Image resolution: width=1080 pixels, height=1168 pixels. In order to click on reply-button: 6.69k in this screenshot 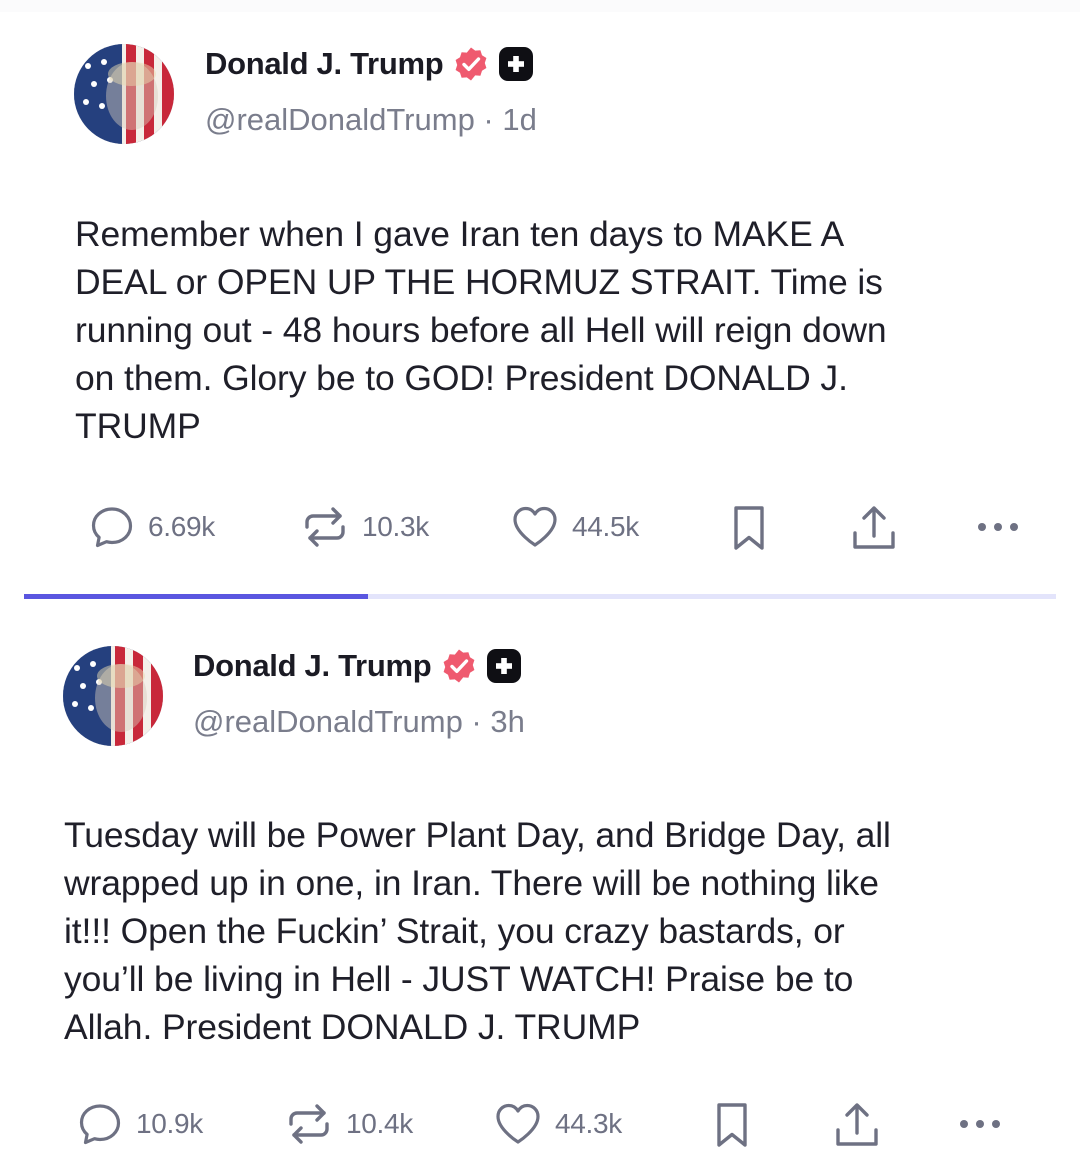, I will do `click(151, 527)`.